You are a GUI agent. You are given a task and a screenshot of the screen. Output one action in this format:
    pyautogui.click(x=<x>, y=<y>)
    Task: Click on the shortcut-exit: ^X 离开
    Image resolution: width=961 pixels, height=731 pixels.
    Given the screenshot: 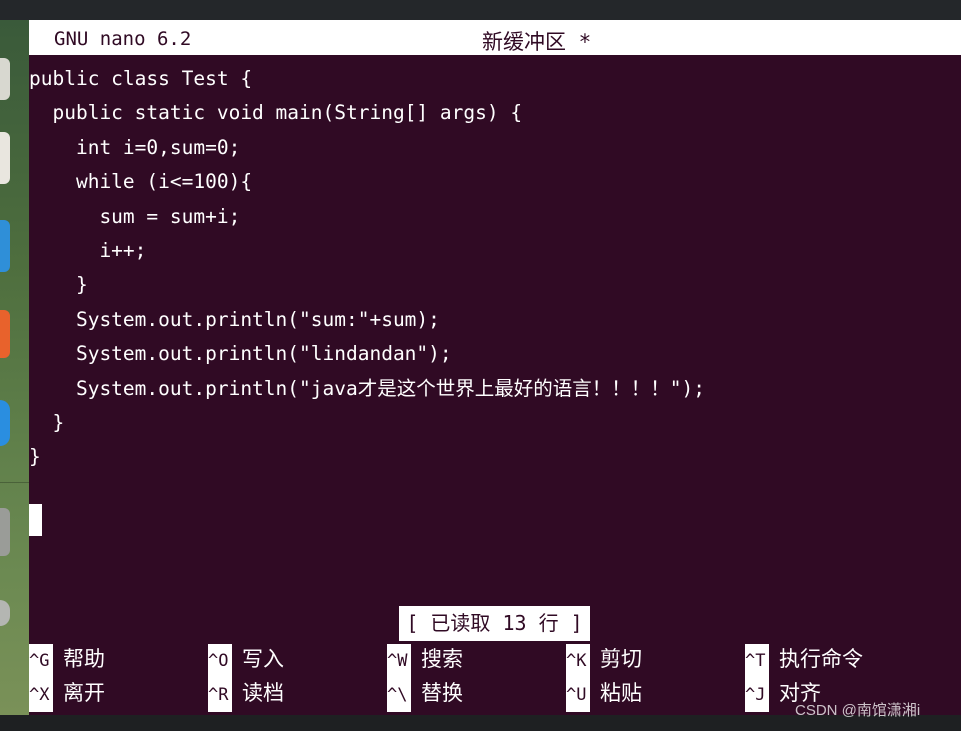 What is the action you would take?
    pyautogui.click(x=67, y=694)
    